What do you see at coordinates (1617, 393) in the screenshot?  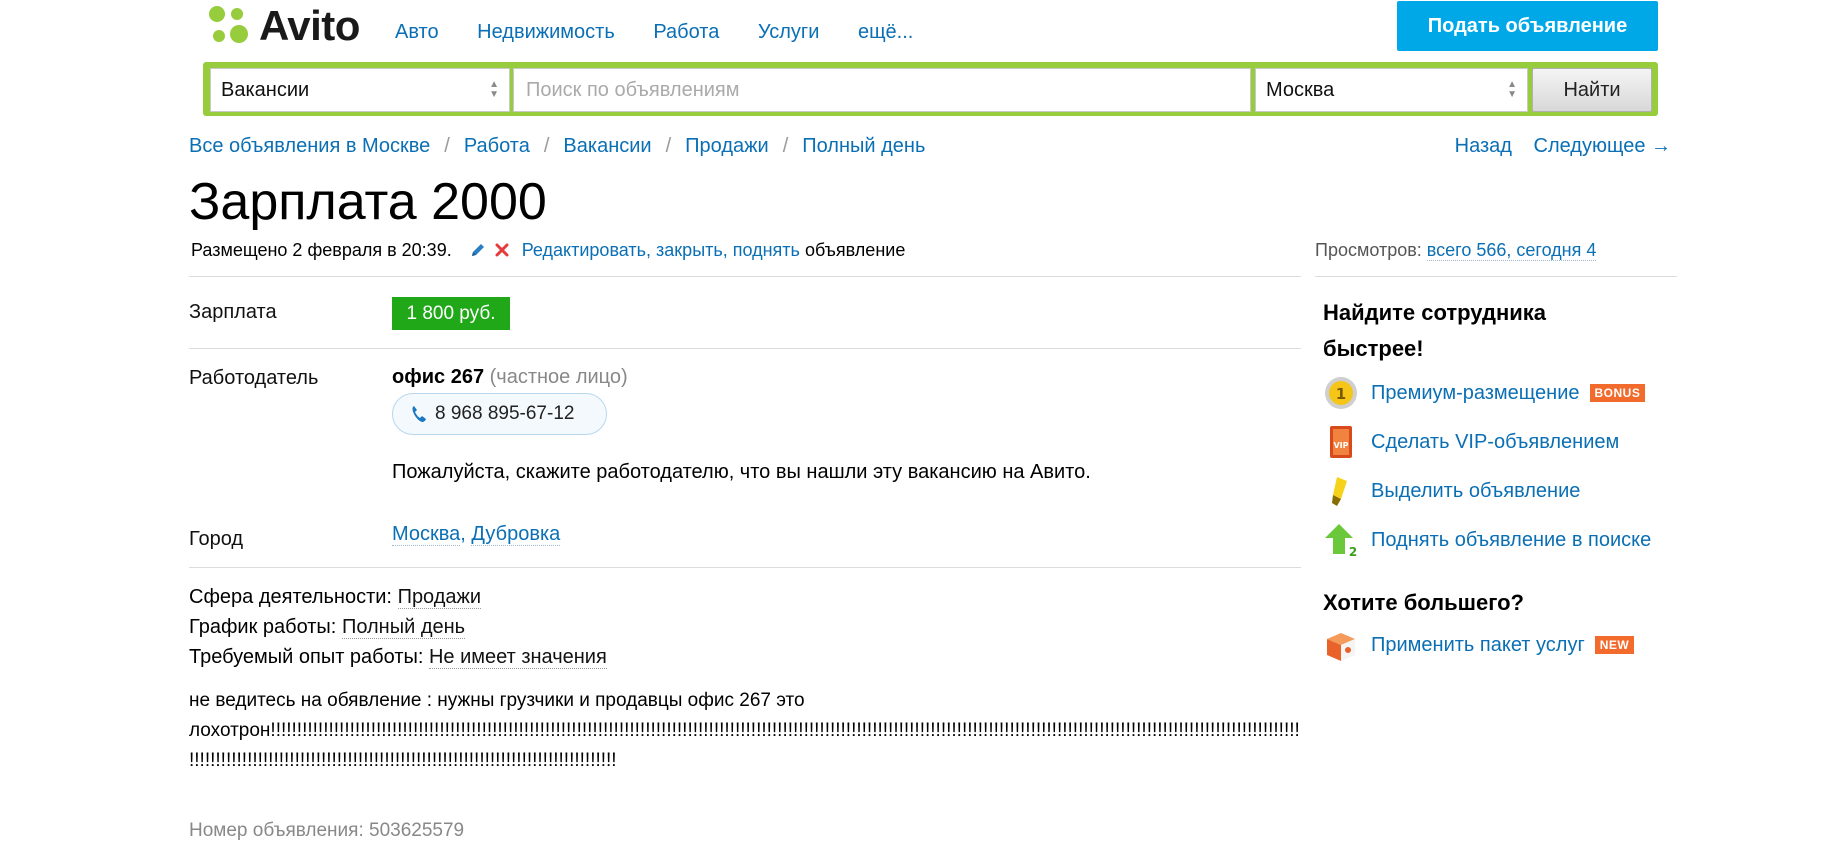 I see `bonus-badge: BONUS` at bounding box center [1617, 393].